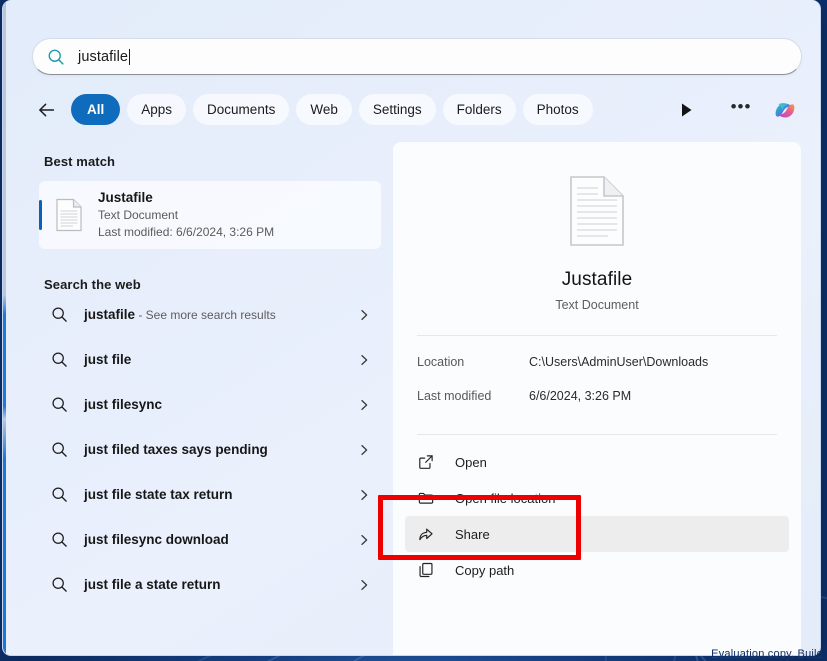 This screenshot has height=661, width=827. I want to click on preview-meta-row: Location C:\Users\AdminUser\Downloads, so click(597, 362).